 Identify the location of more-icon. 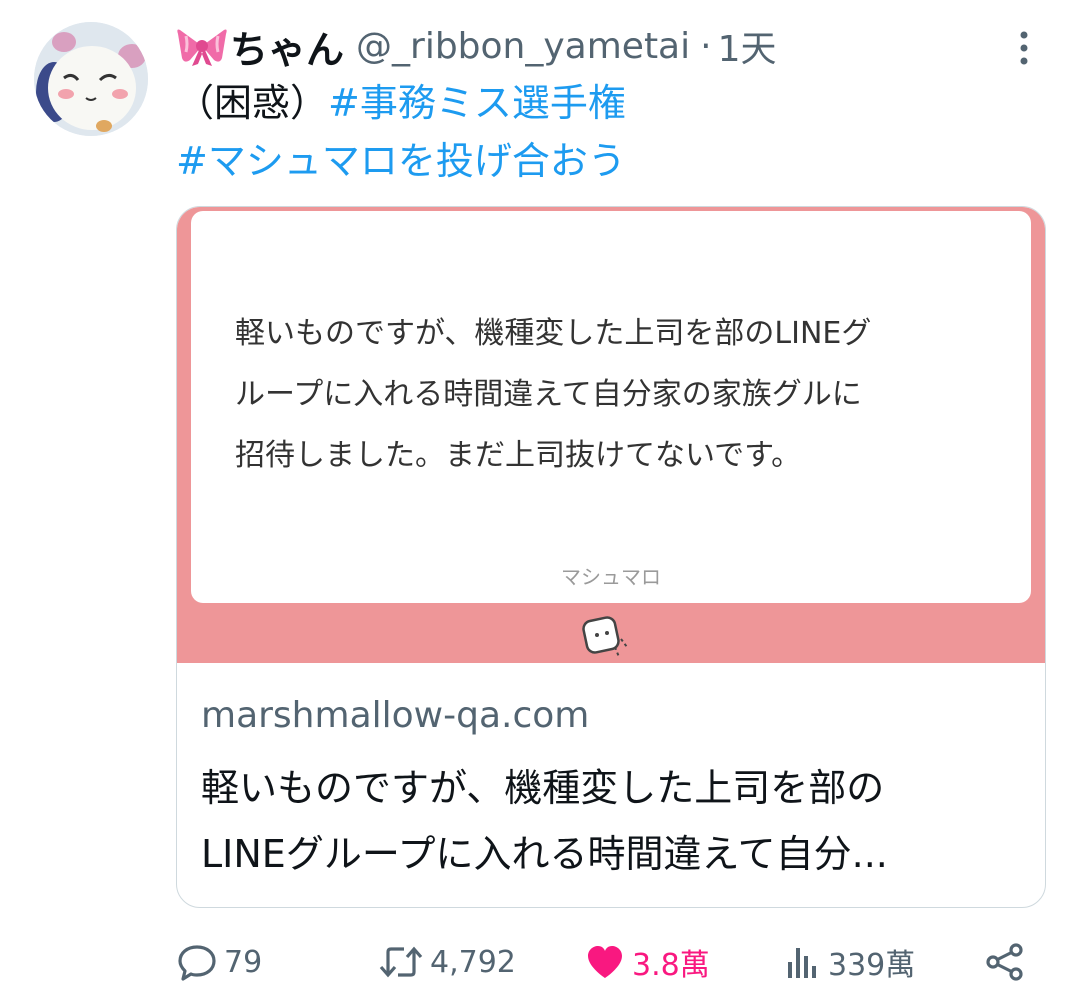
(1024, 48).